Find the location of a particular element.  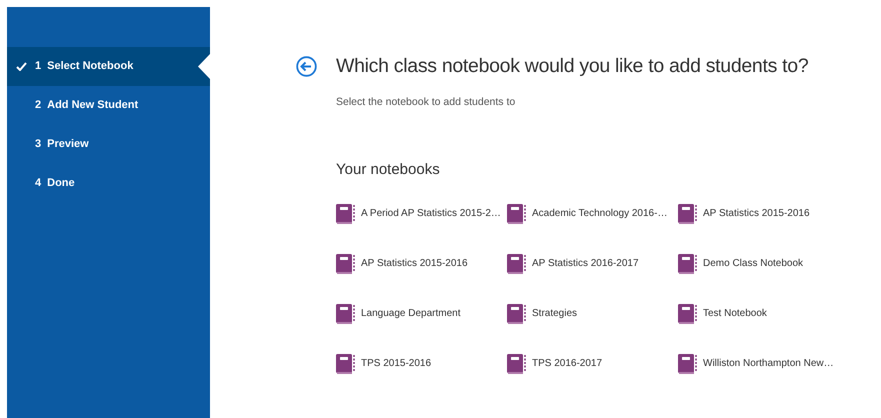

notebook-name: TPS 2016-2017 is located at coordinates (567, 364).